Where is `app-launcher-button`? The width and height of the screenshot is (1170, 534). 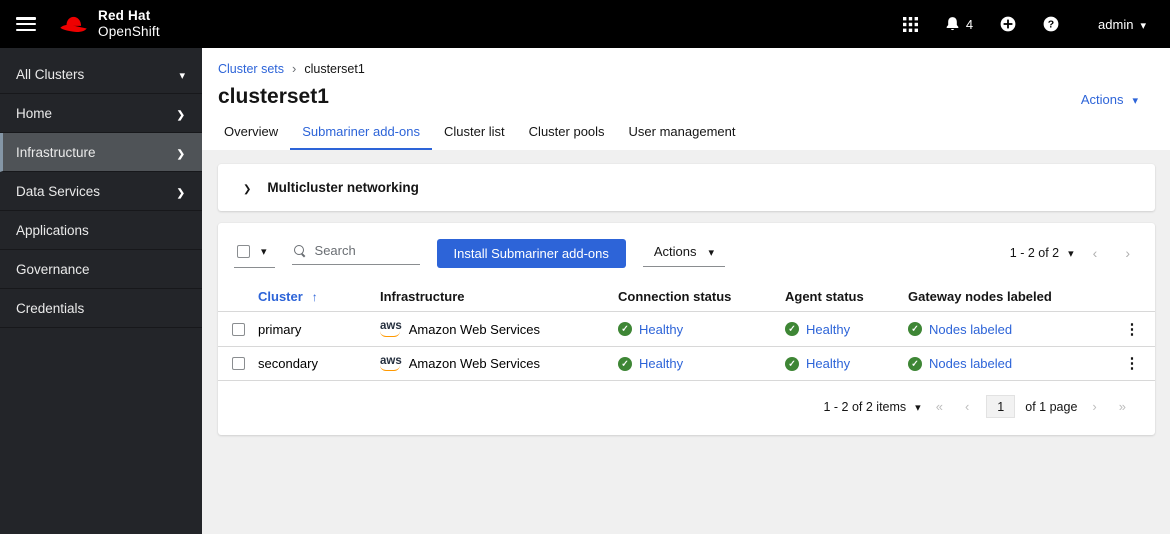
app-launcher-button is located at coordinates (910, 24).